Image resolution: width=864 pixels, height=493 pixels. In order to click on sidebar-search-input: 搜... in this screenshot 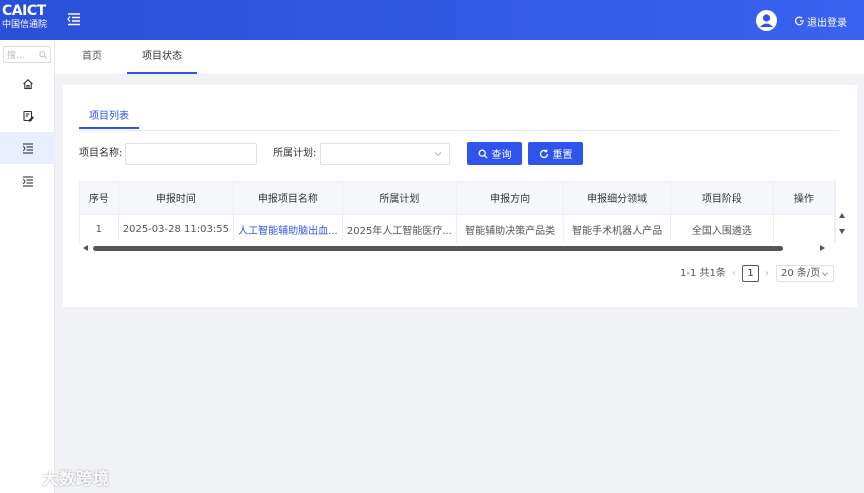, I will do `click(27, 54)`.